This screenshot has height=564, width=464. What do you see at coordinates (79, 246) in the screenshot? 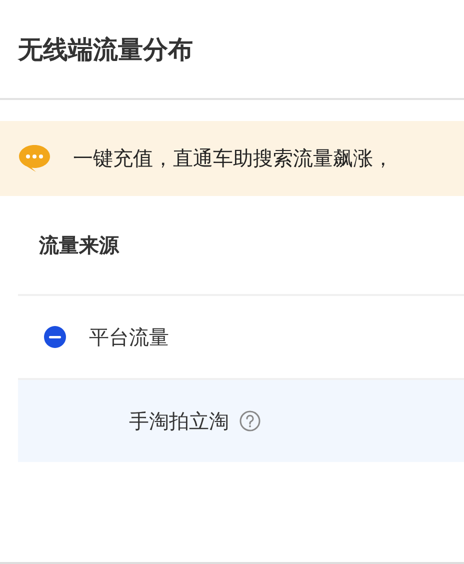
I see `column-header: 流量来源` at bounding box center [79, 246].